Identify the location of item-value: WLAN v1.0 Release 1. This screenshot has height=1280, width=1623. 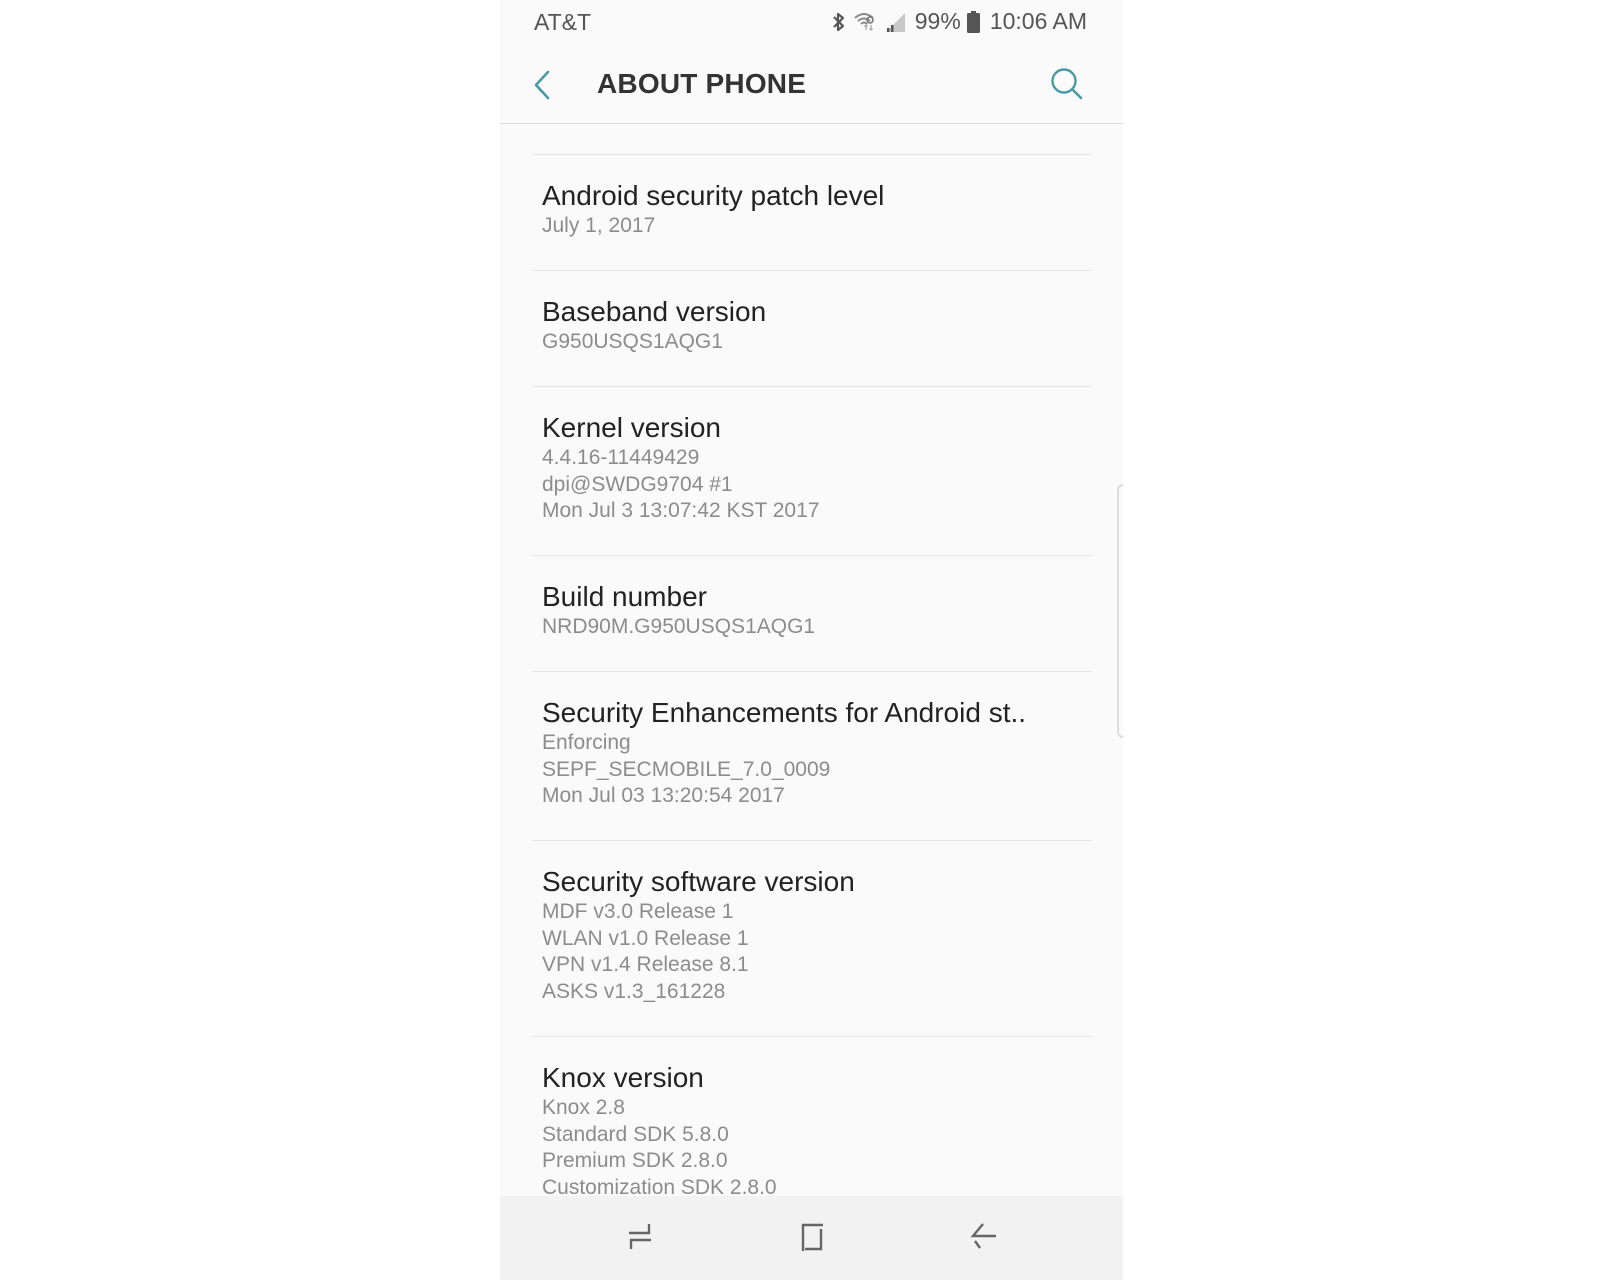
(645, 938).